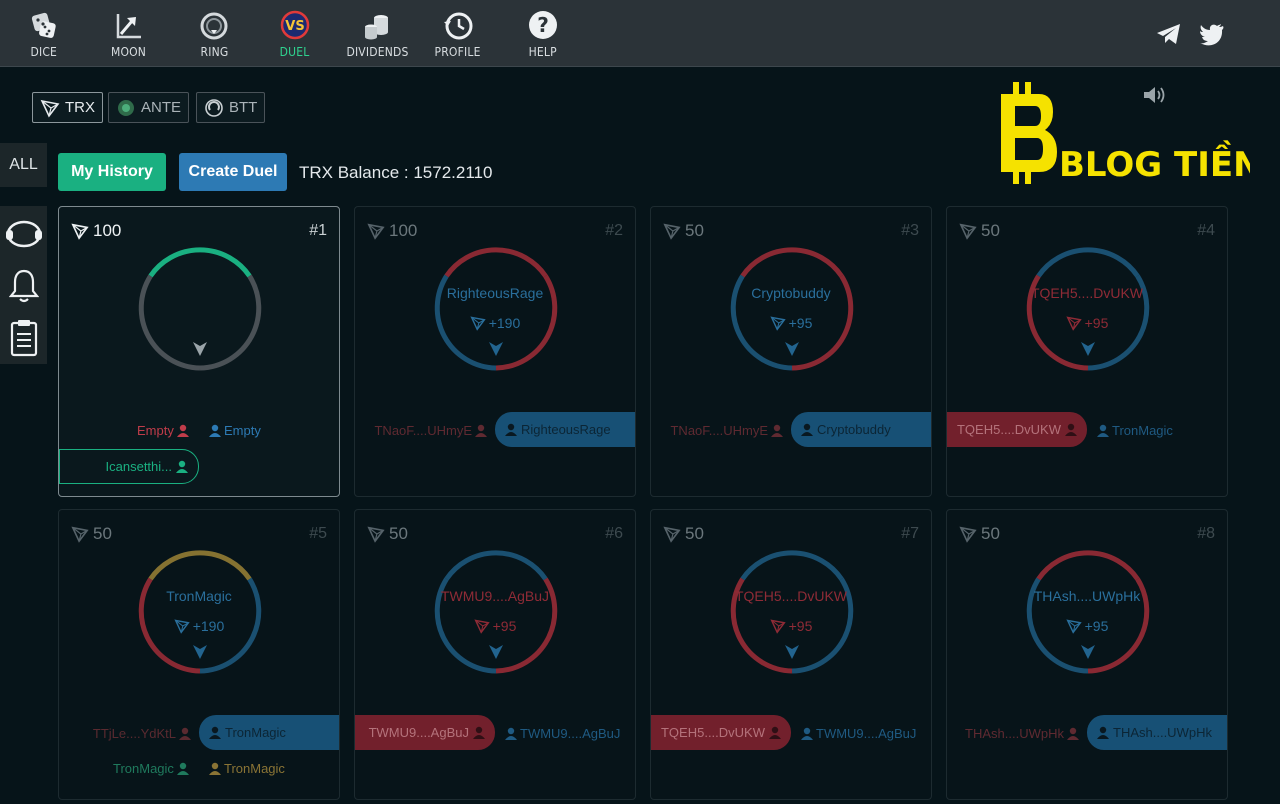  I want to click on headset-icon, so click(24, 234).